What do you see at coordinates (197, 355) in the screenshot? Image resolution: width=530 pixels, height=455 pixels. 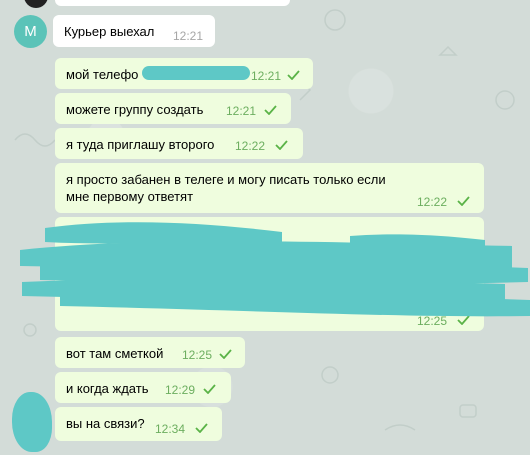 I see `message-time: 12:25` at bounding box center [197, 355].